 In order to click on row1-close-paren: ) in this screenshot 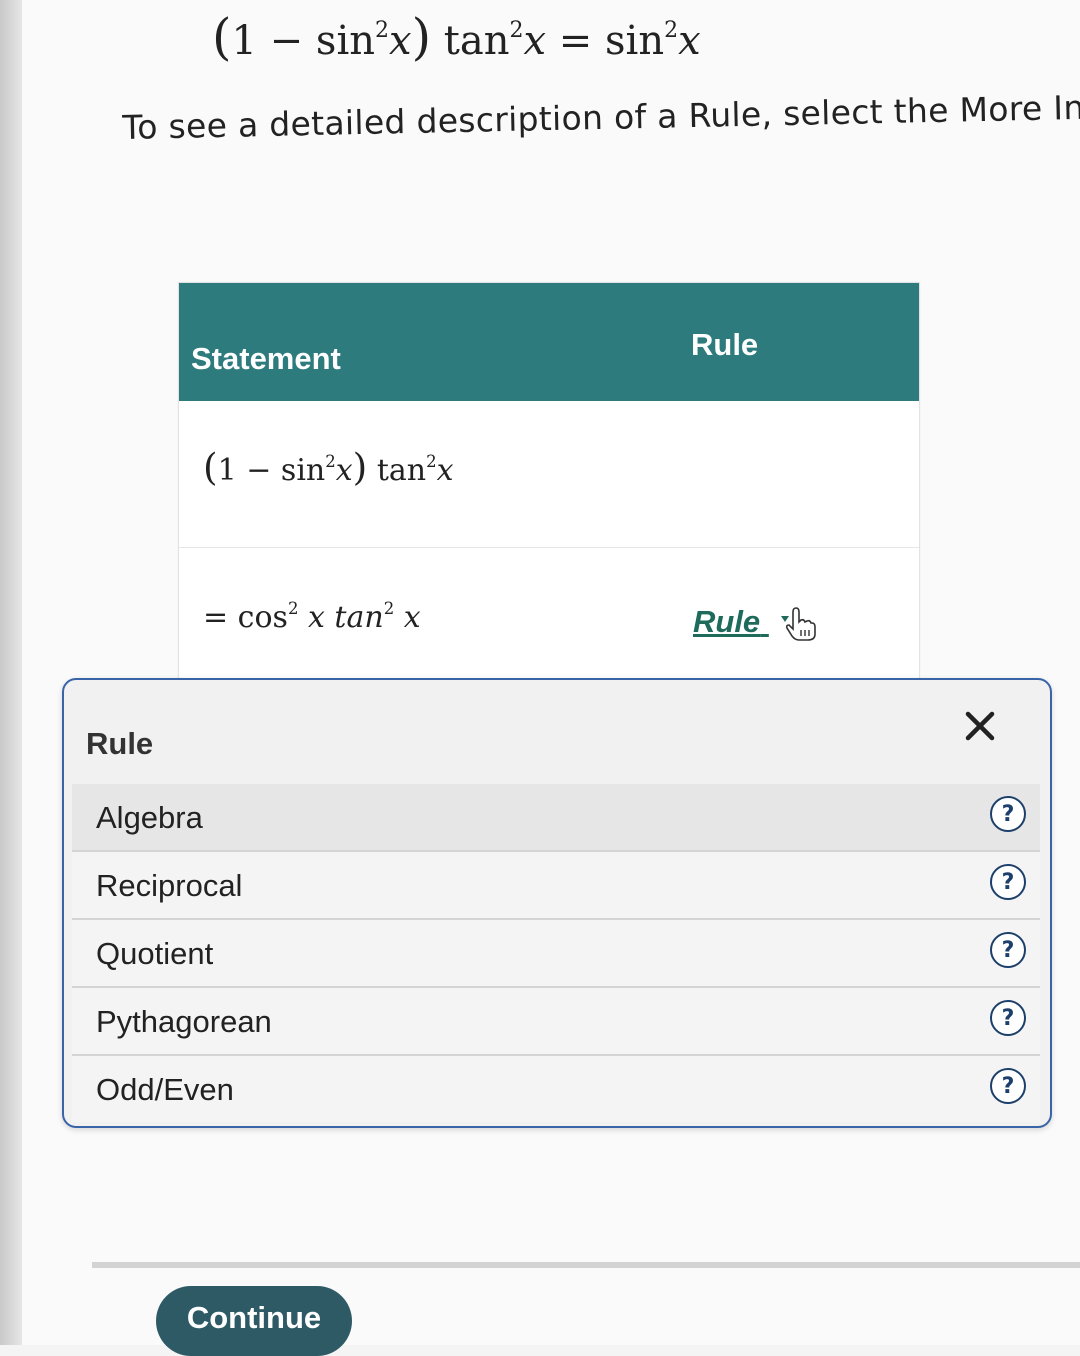, I will do `click(360, 467)`.